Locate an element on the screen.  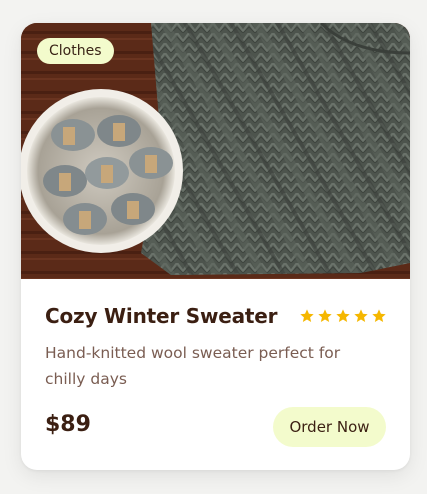
order-now-button: Order Now is located at coordinates (329, 427).